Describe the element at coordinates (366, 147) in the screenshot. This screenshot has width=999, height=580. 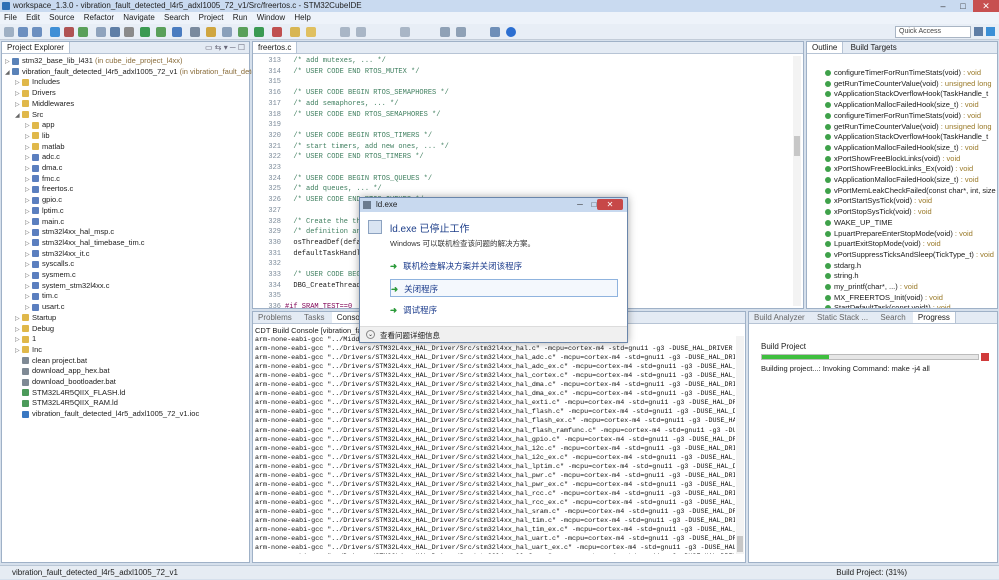
I see `code-line: /* start timers, add new ones, ... */` at that location.